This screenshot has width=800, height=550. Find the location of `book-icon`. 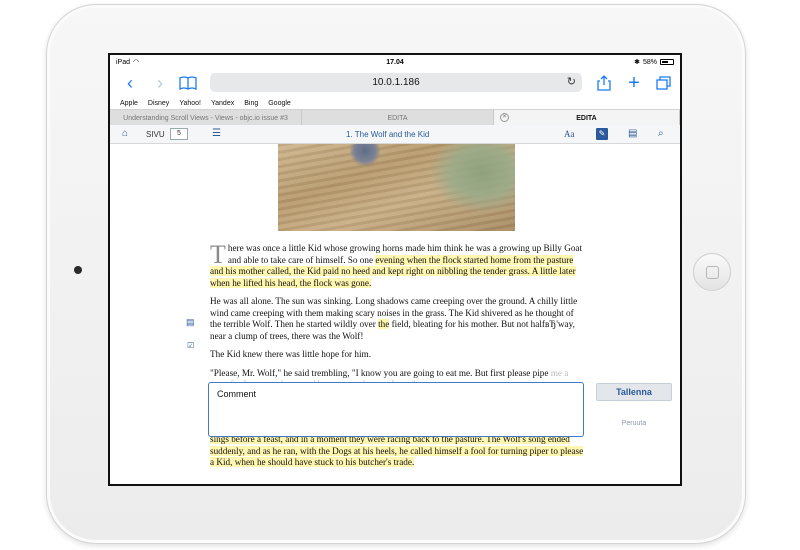

book-icon is located at coordinates (188, 83).